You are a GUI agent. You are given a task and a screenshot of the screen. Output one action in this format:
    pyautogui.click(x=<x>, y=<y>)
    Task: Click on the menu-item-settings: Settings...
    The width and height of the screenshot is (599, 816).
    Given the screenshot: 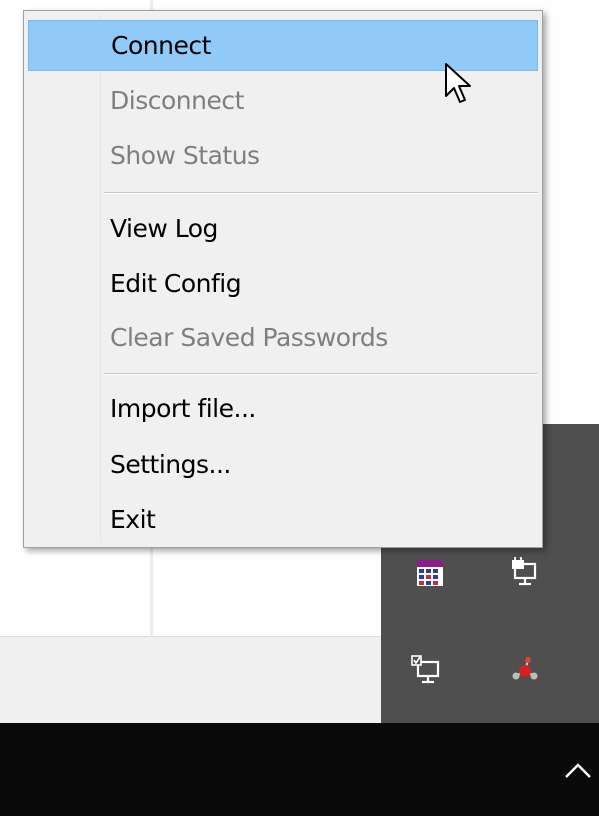 What is the action you would take?
    pyautogui.click(x=283, y=464)
    